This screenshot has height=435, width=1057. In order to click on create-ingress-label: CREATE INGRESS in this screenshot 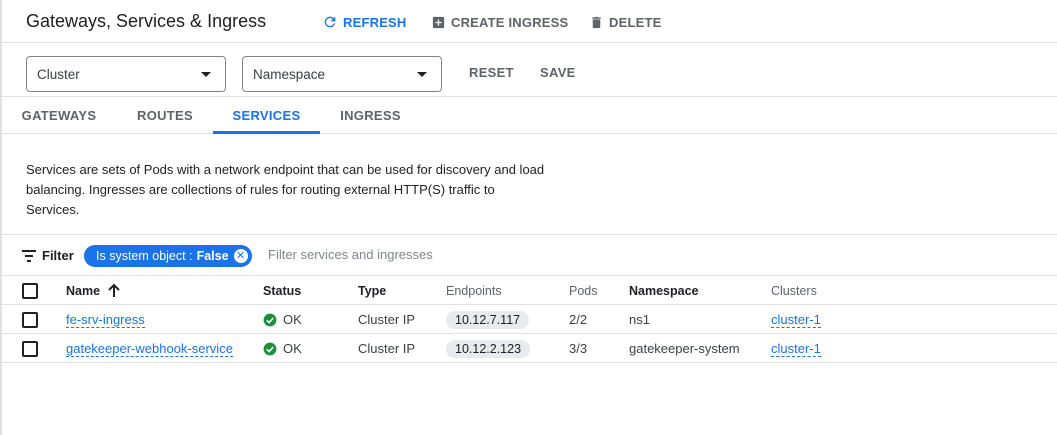, I will do `click(510, 22)`.